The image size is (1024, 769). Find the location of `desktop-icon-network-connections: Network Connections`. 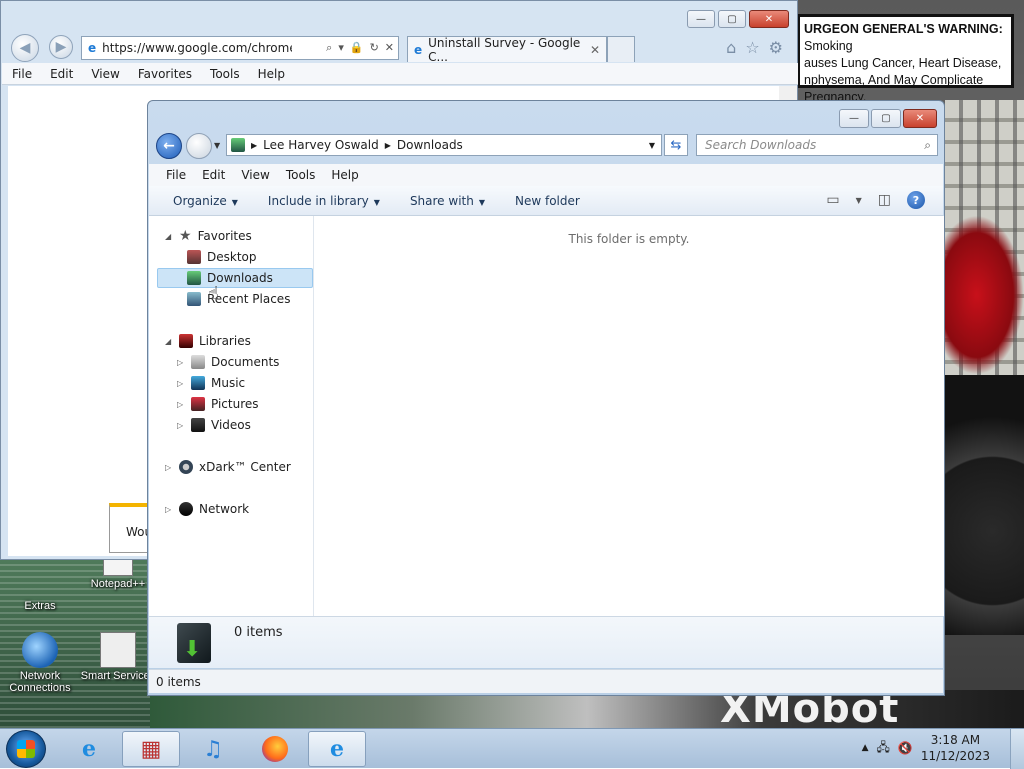

desktop-icon-network-connections: Network Connections is located at coordinates (40, 663).